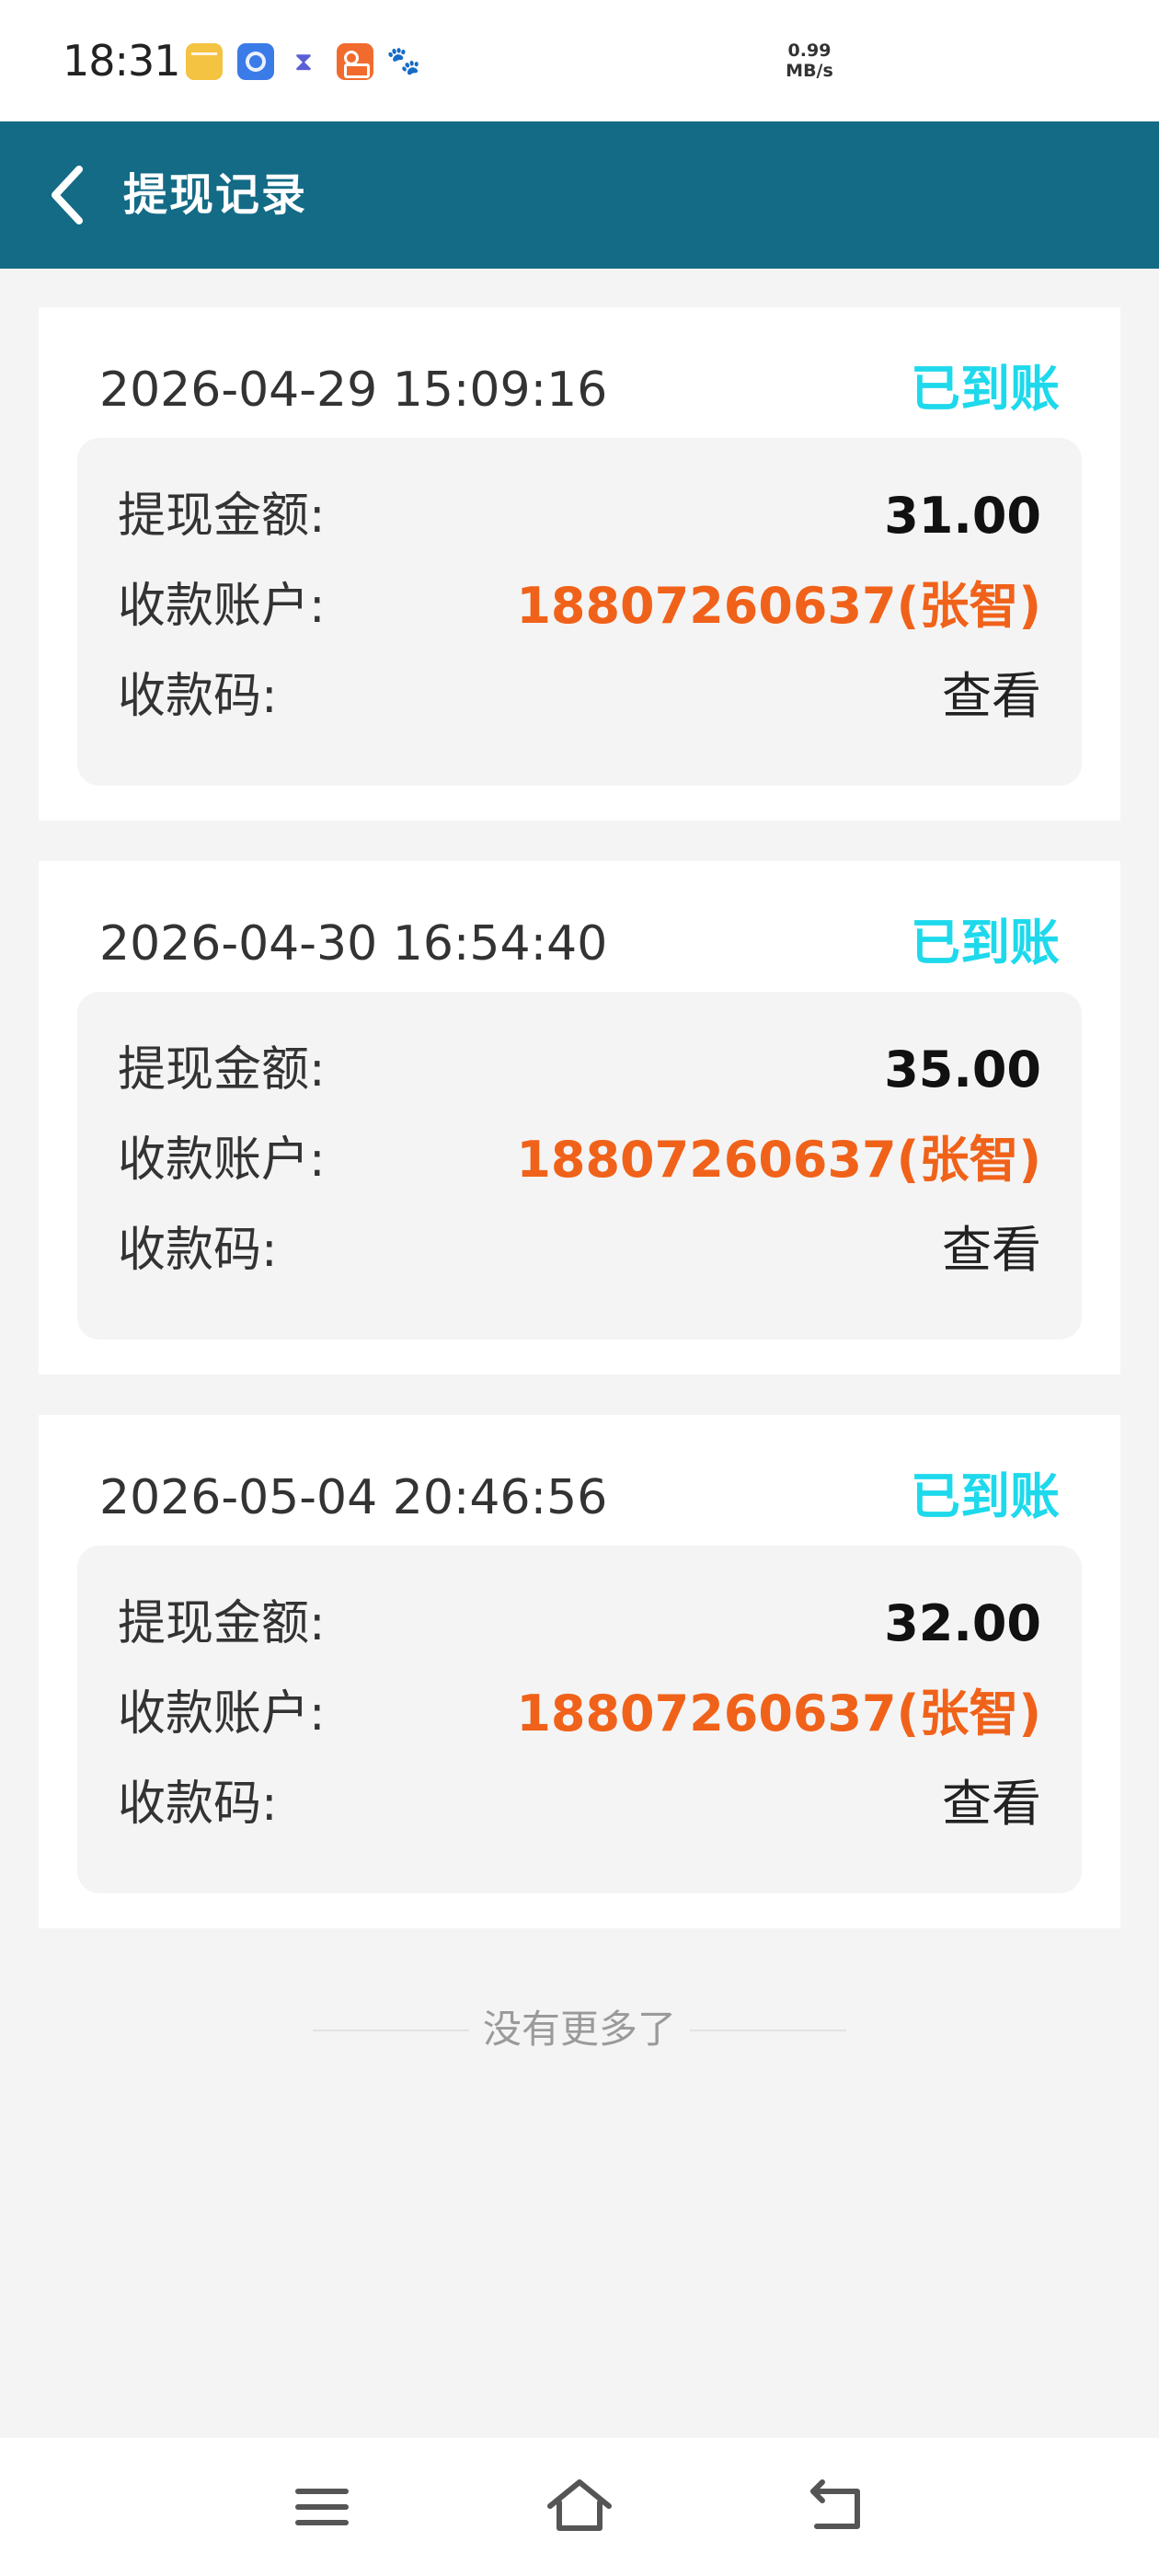  Describe the element at coordinates (353, 390) in the screenshot. I see `record-time: 2026-04-29 15:09:16` at that location.